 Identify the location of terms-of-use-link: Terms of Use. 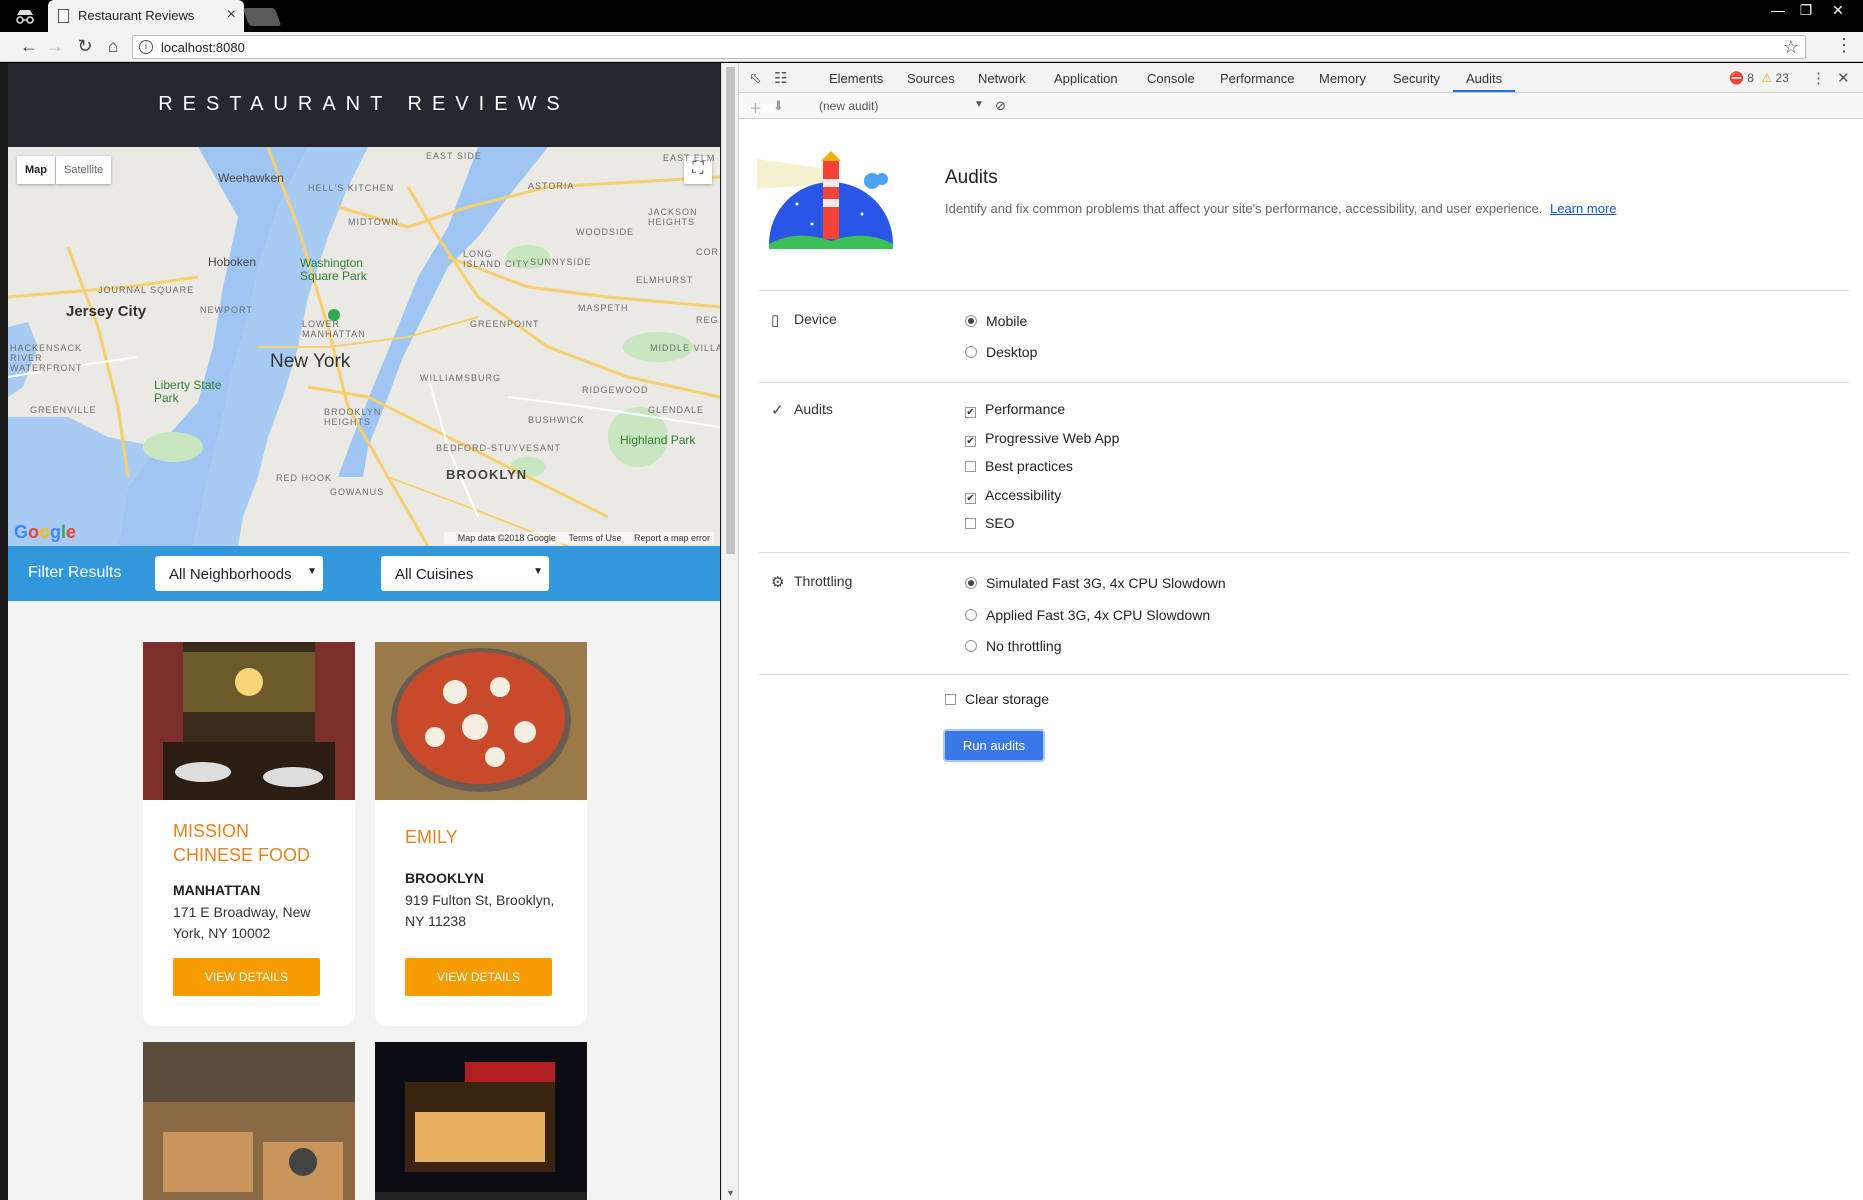
(594, 538).